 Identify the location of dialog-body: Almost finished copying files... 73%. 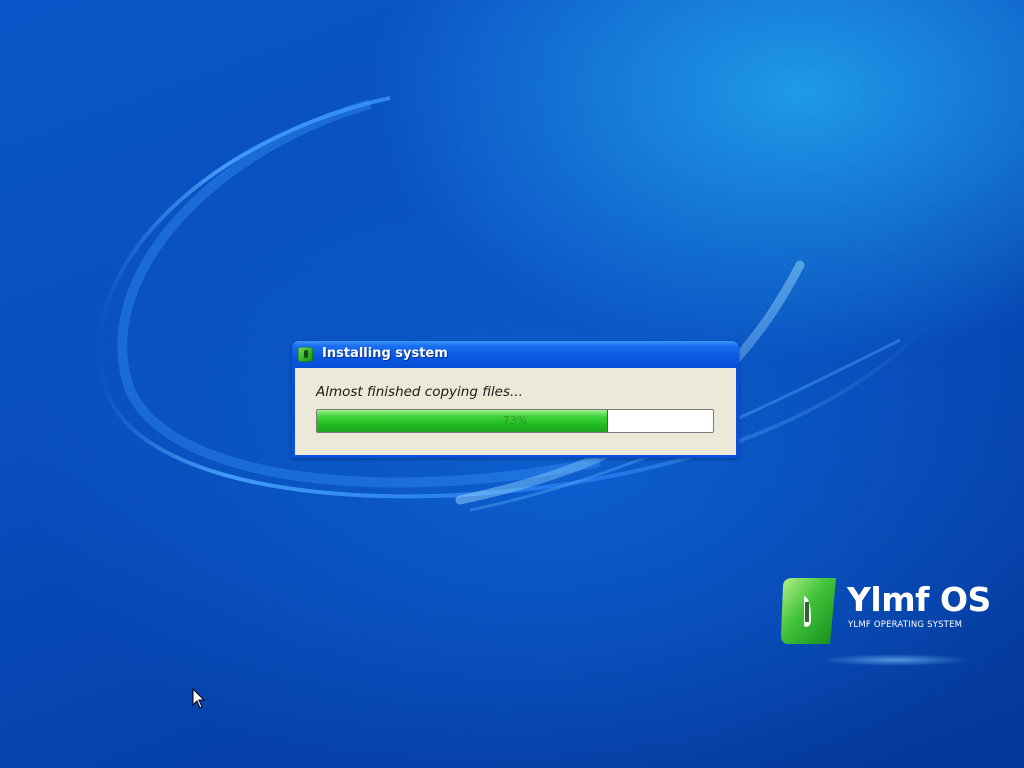
(515, 411).